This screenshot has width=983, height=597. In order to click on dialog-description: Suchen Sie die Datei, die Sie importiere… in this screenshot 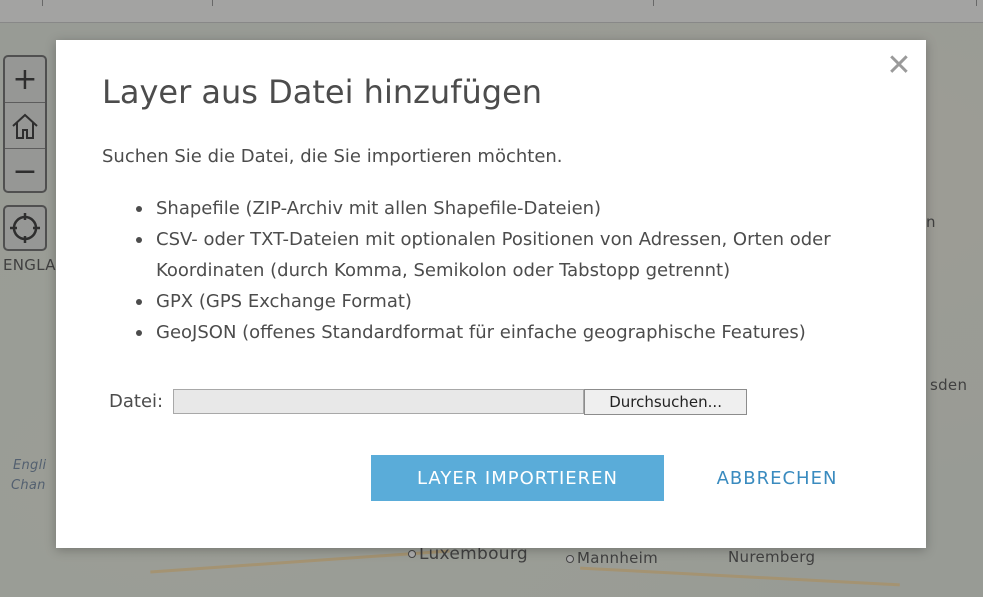, I will do `click(332, 156)`.